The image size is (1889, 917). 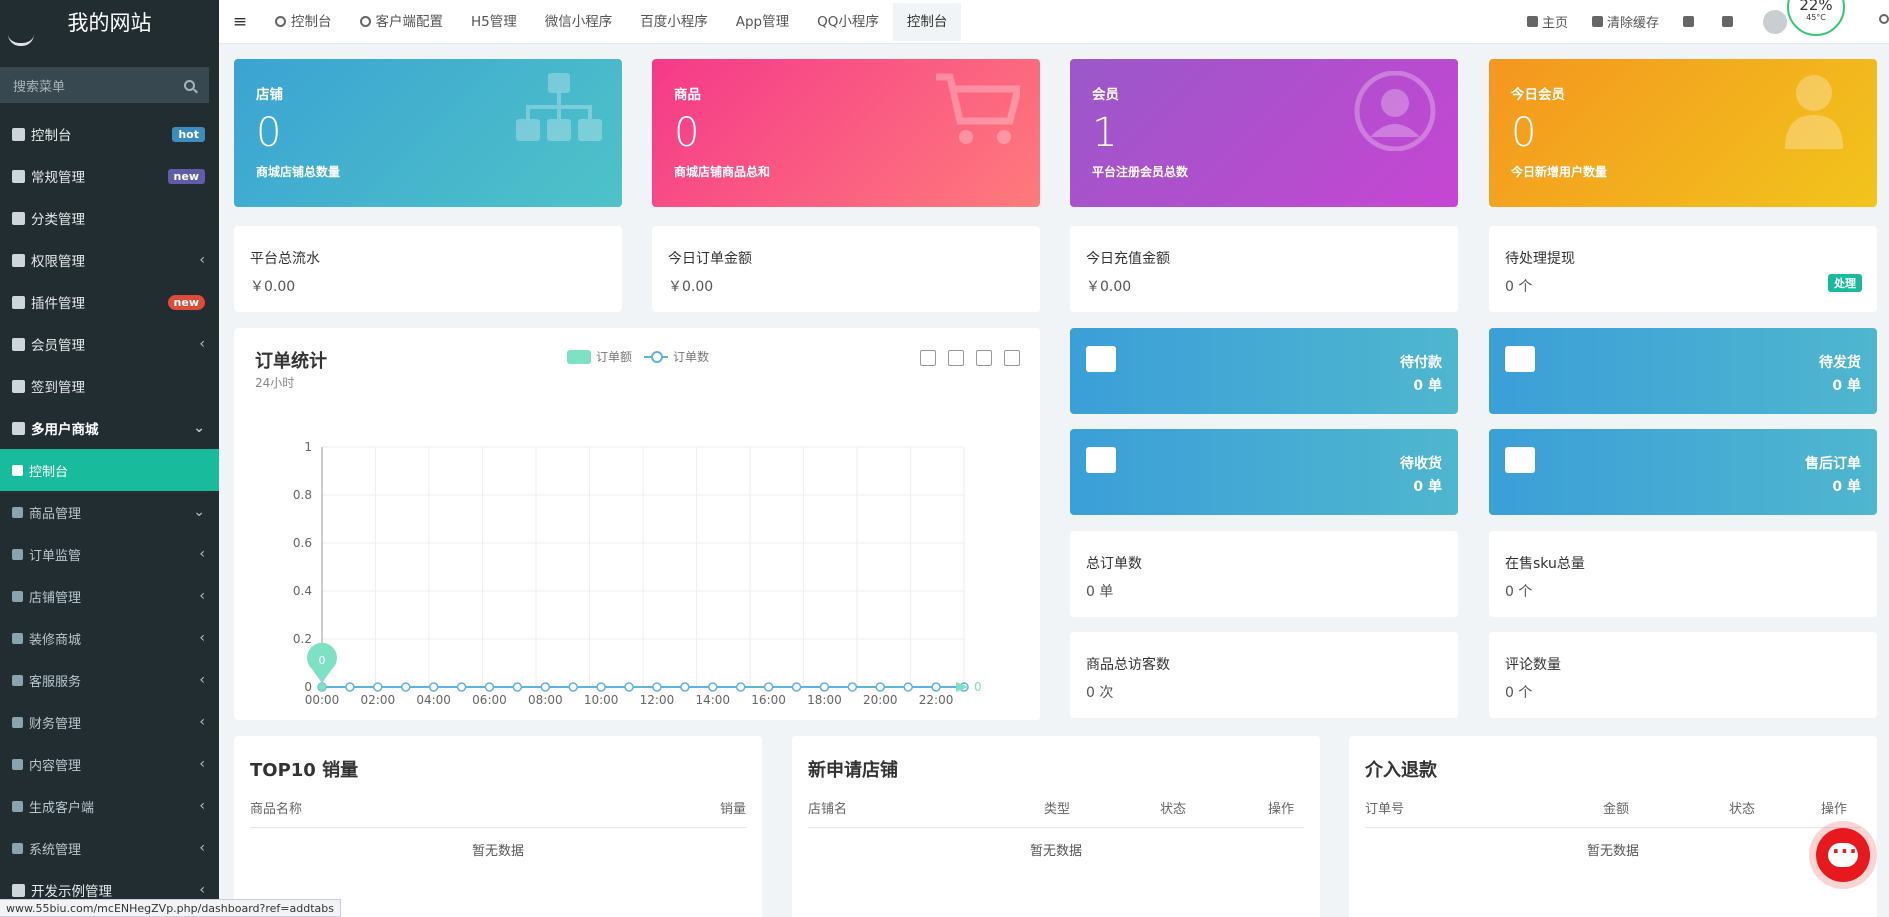 I want to click on tab-app: App管理, so click(x=762, y=22).